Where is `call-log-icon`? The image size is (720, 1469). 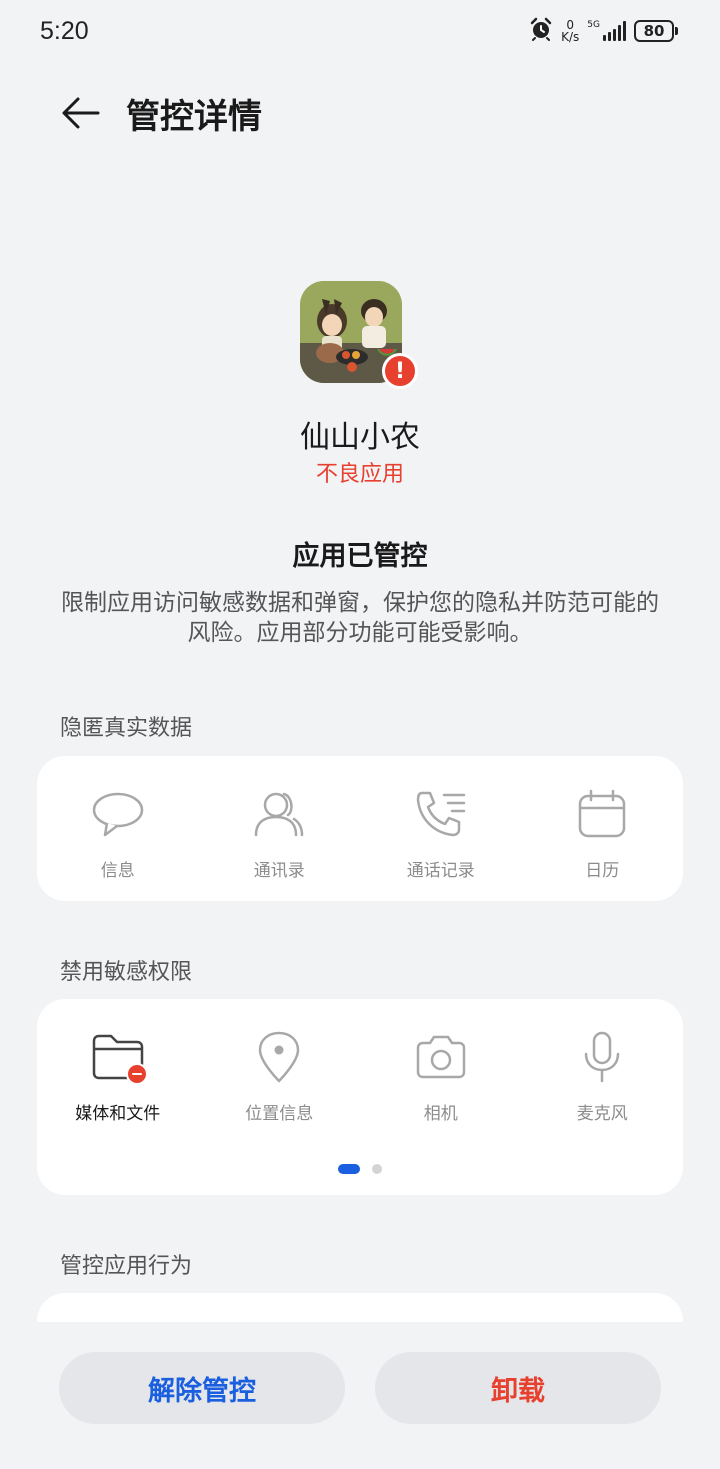
call-log-icon is located at coordinates (441, 814).